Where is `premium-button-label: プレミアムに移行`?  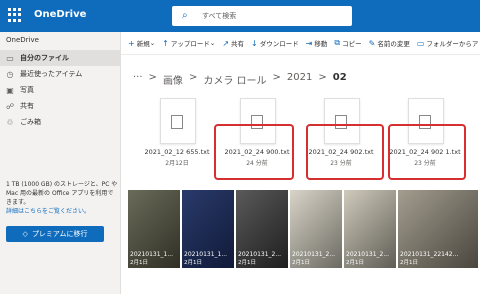
premium-button-label: プレミアムに移行 is located at coordinates (59, 234).